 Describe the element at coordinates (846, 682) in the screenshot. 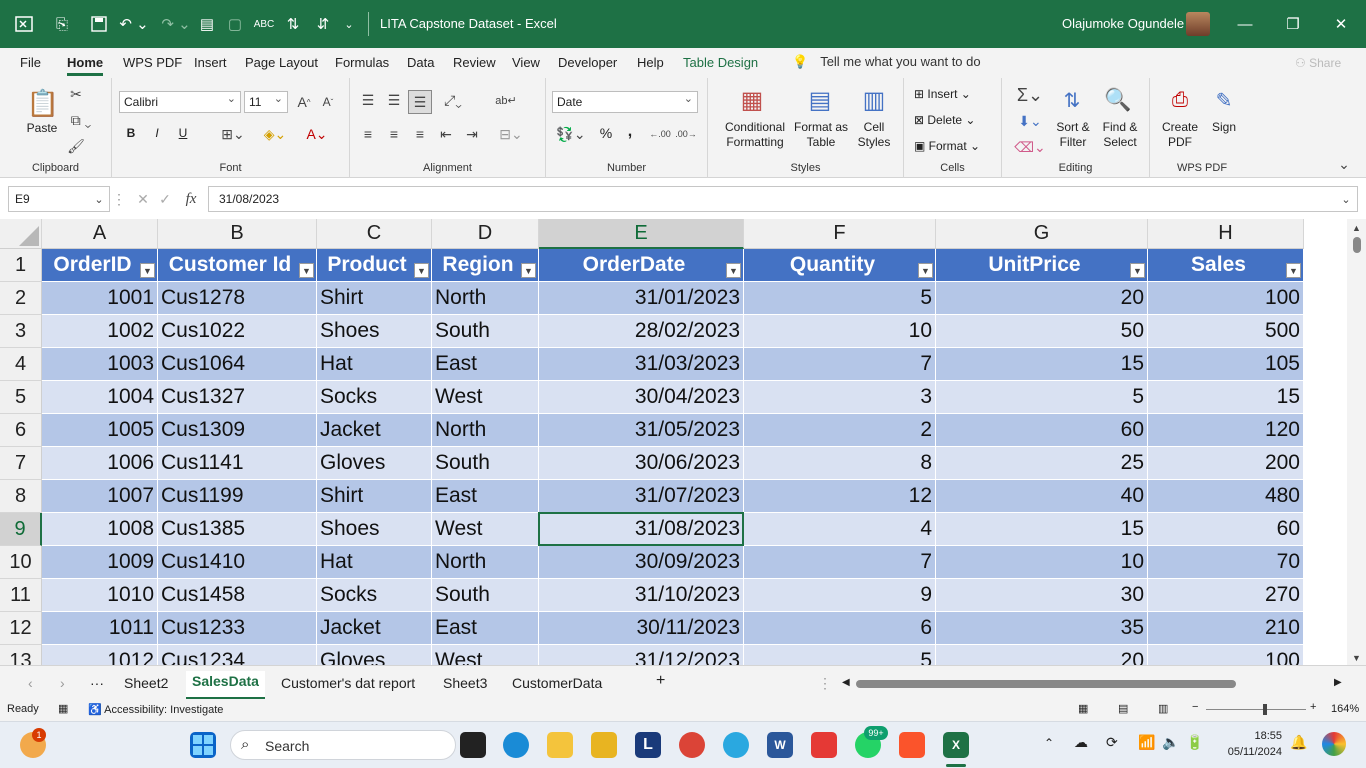

I see `scroll-left-icon: ◀` at that location.